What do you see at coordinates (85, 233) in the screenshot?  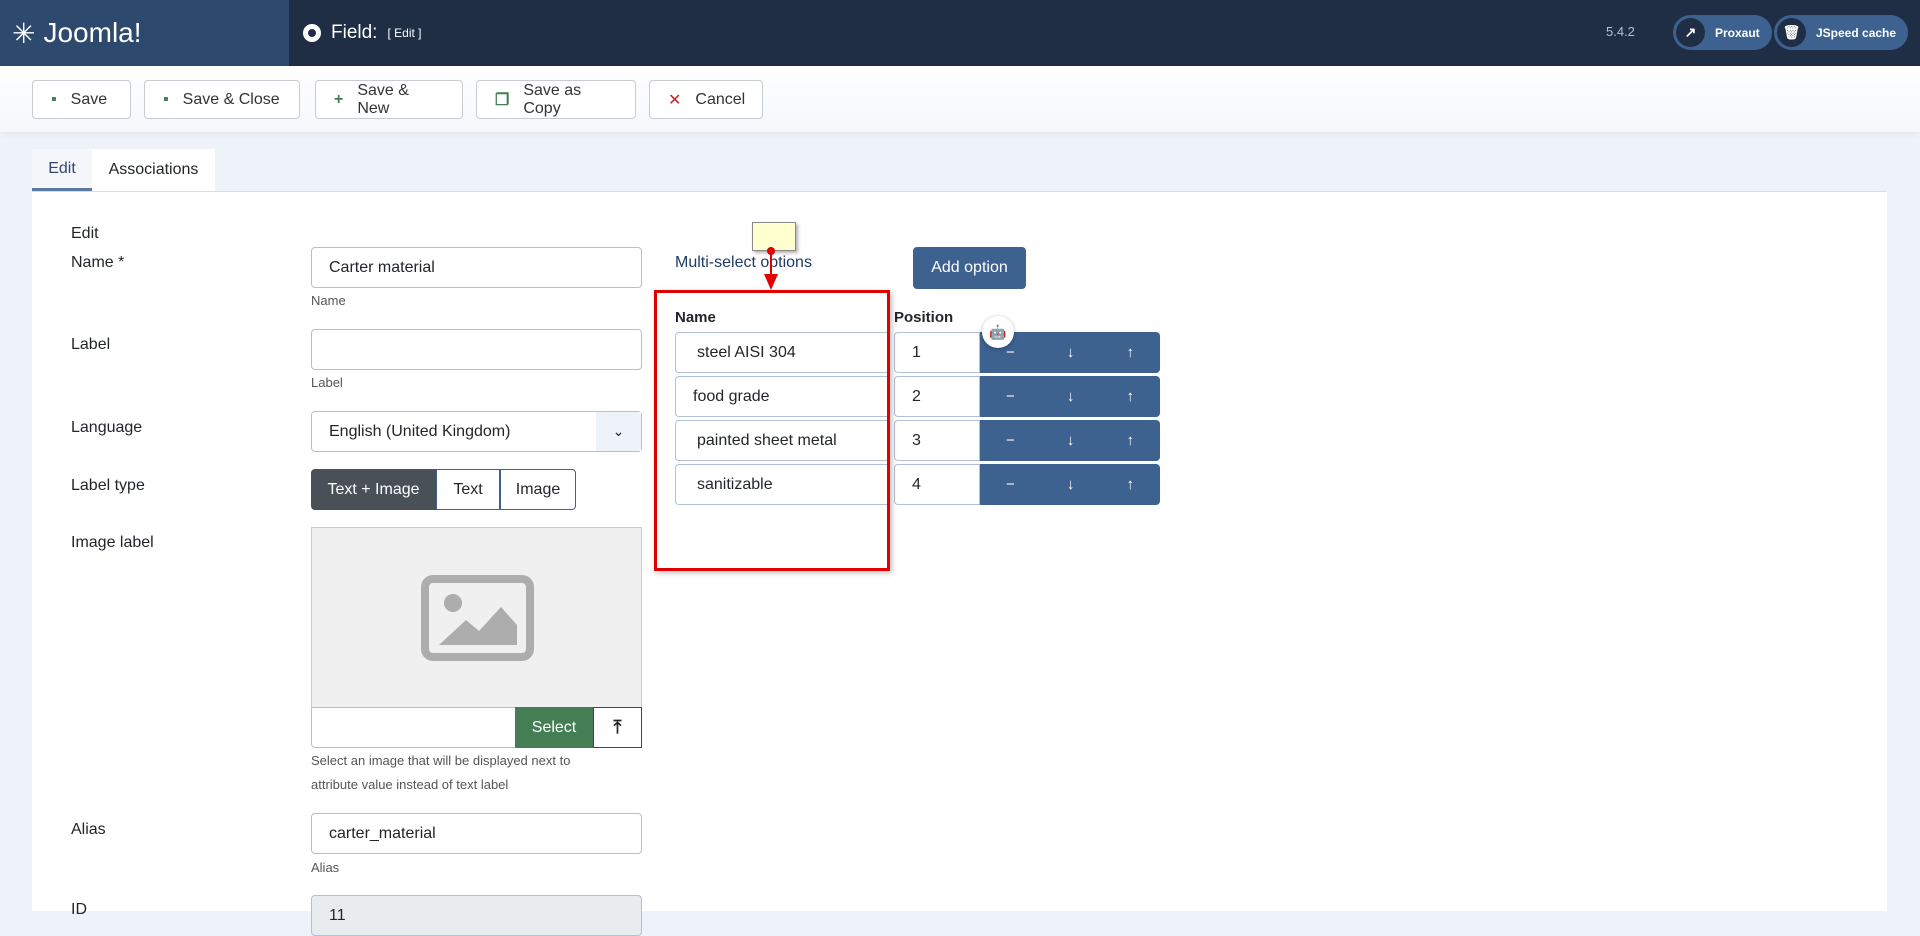 I see `section-heading: Edit` at bounding box center [85, 233].